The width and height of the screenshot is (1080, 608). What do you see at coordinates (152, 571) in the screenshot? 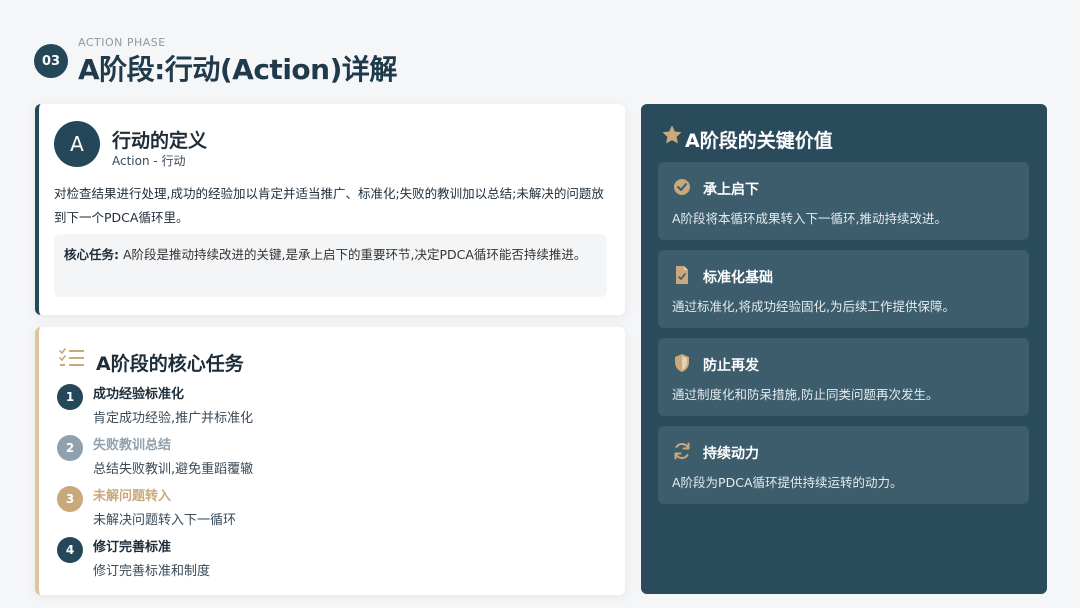
I see `task-description: 修订完善标准和制度` at bounding box center [152, 571].